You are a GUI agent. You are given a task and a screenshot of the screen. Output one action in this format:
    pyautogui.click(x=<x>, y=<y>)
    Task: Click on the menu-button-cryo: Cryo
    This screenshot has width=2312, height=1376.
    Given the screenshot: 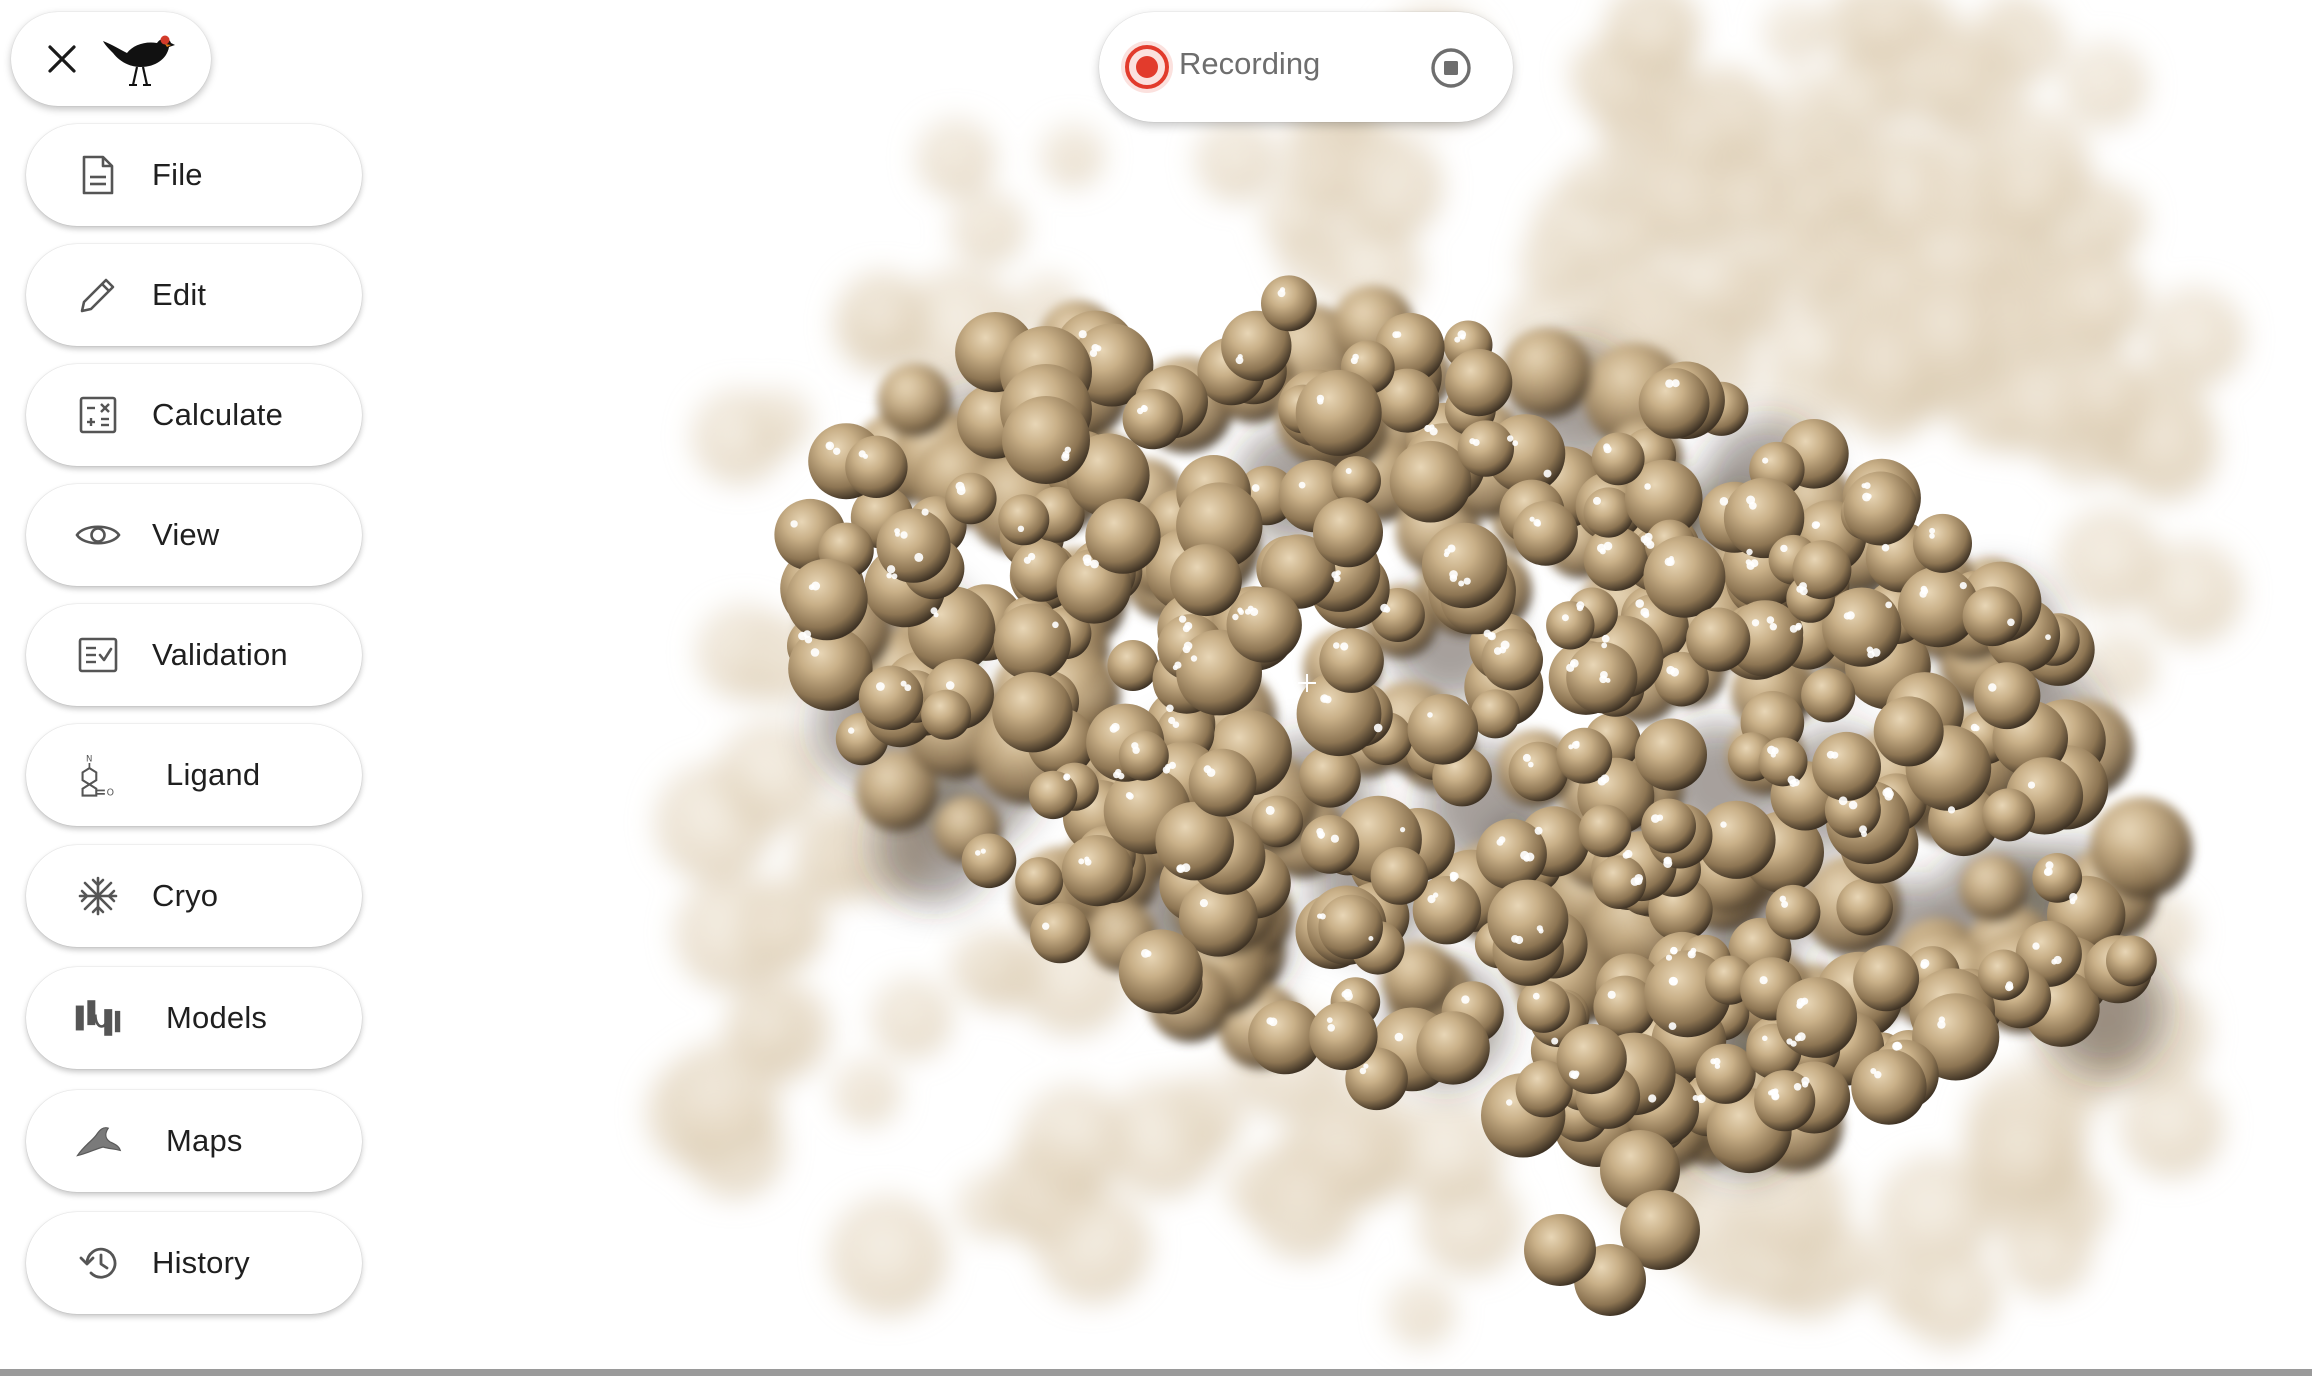 What is the action you would take?
    pyautogui.click(x=194, y=896)
    